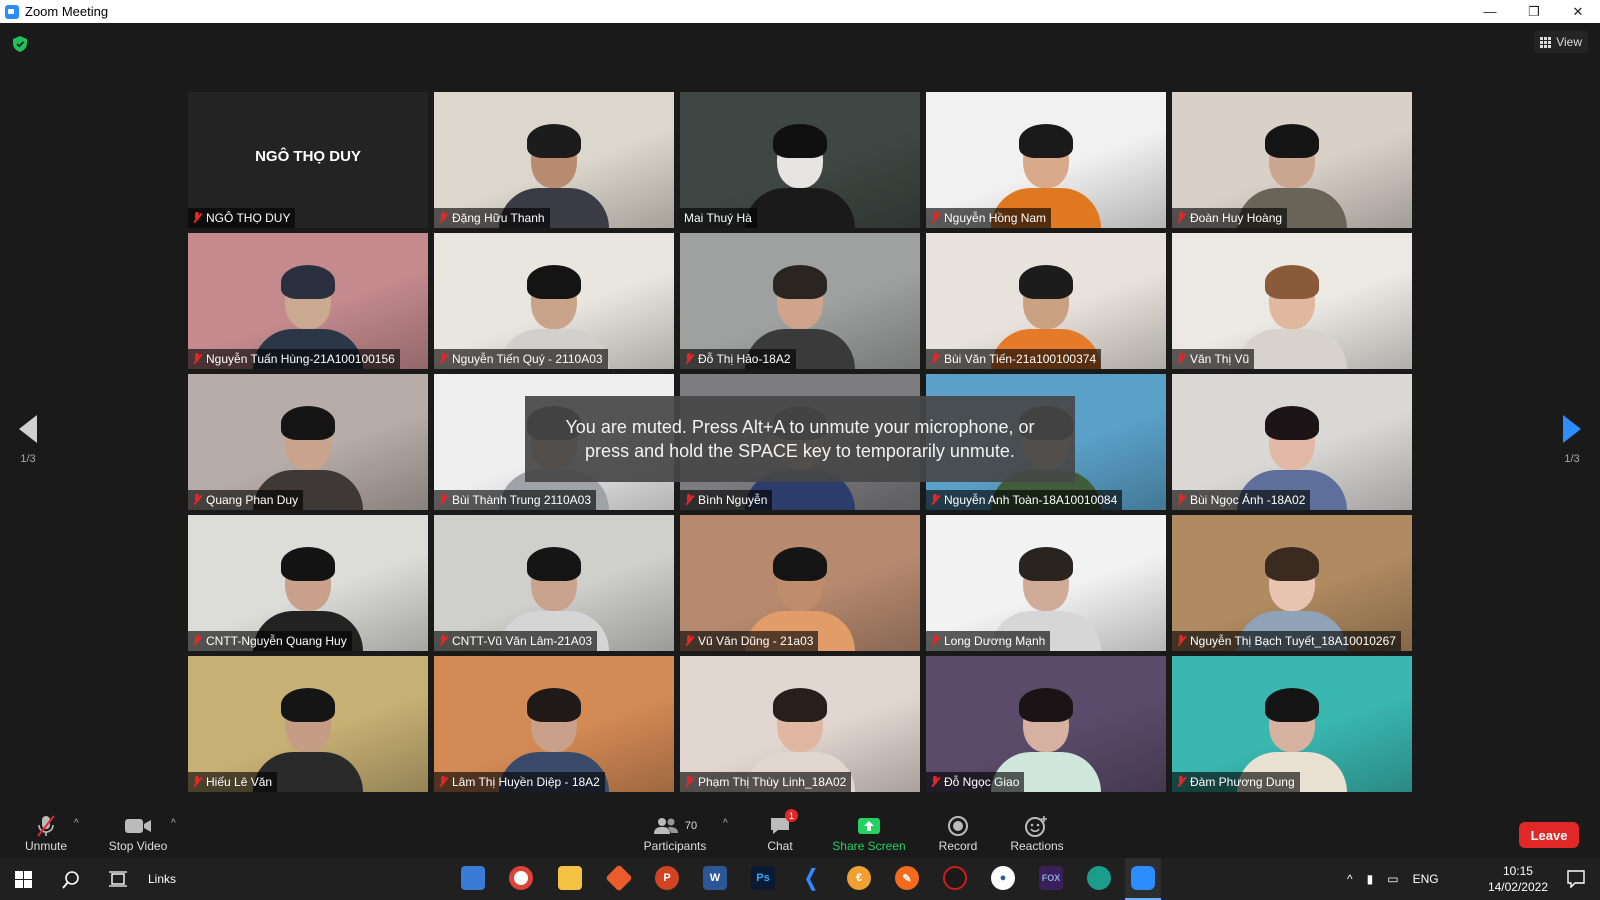 The image size is (1600, 900). Describe the element at coordinates (800, 724) in the screenshot. I see `participant-video-tile: Phạm Thị Thùy Linh_18A02` at that location.